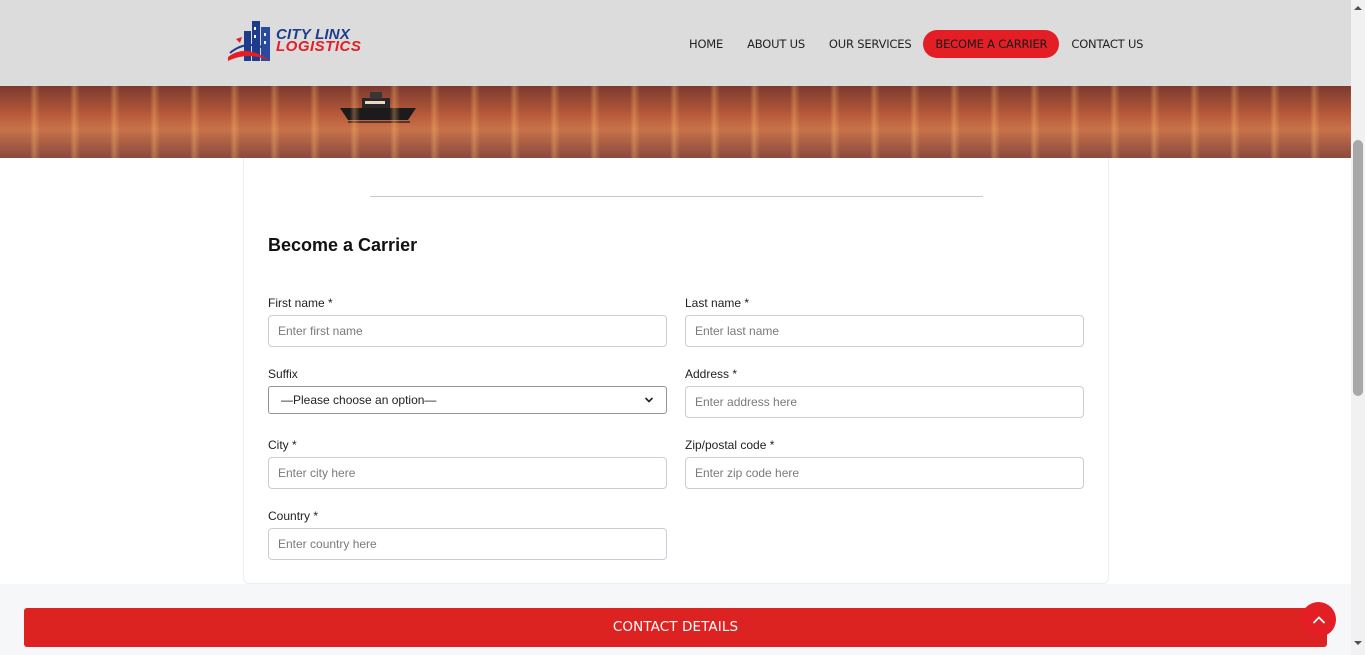 The width and height of the screenshot is (1365, 655). Describe the element at coordinates (283, 374) in the screenshot. I see `suffix-label: Suffix` at that location.